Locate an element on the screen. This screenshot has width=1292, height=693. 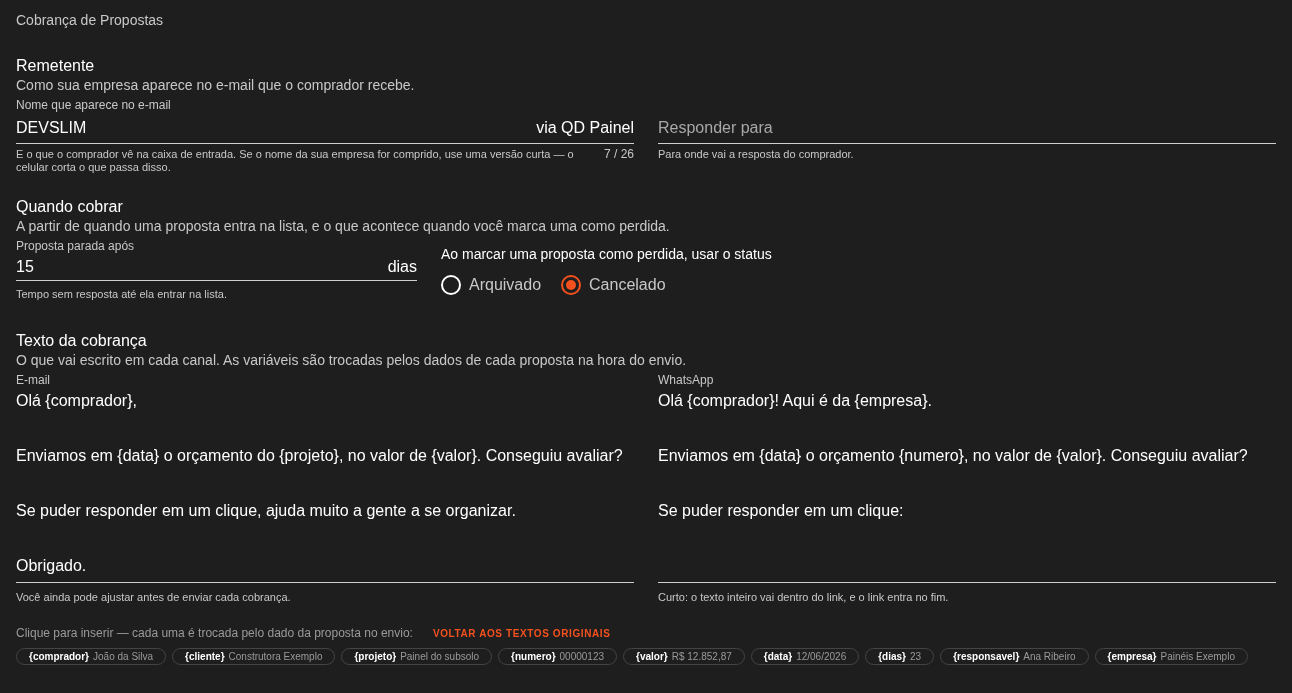
section-description: Como sua empresa aparece no e-mail que o comprador recebe. is located at coordinates (216, 85).